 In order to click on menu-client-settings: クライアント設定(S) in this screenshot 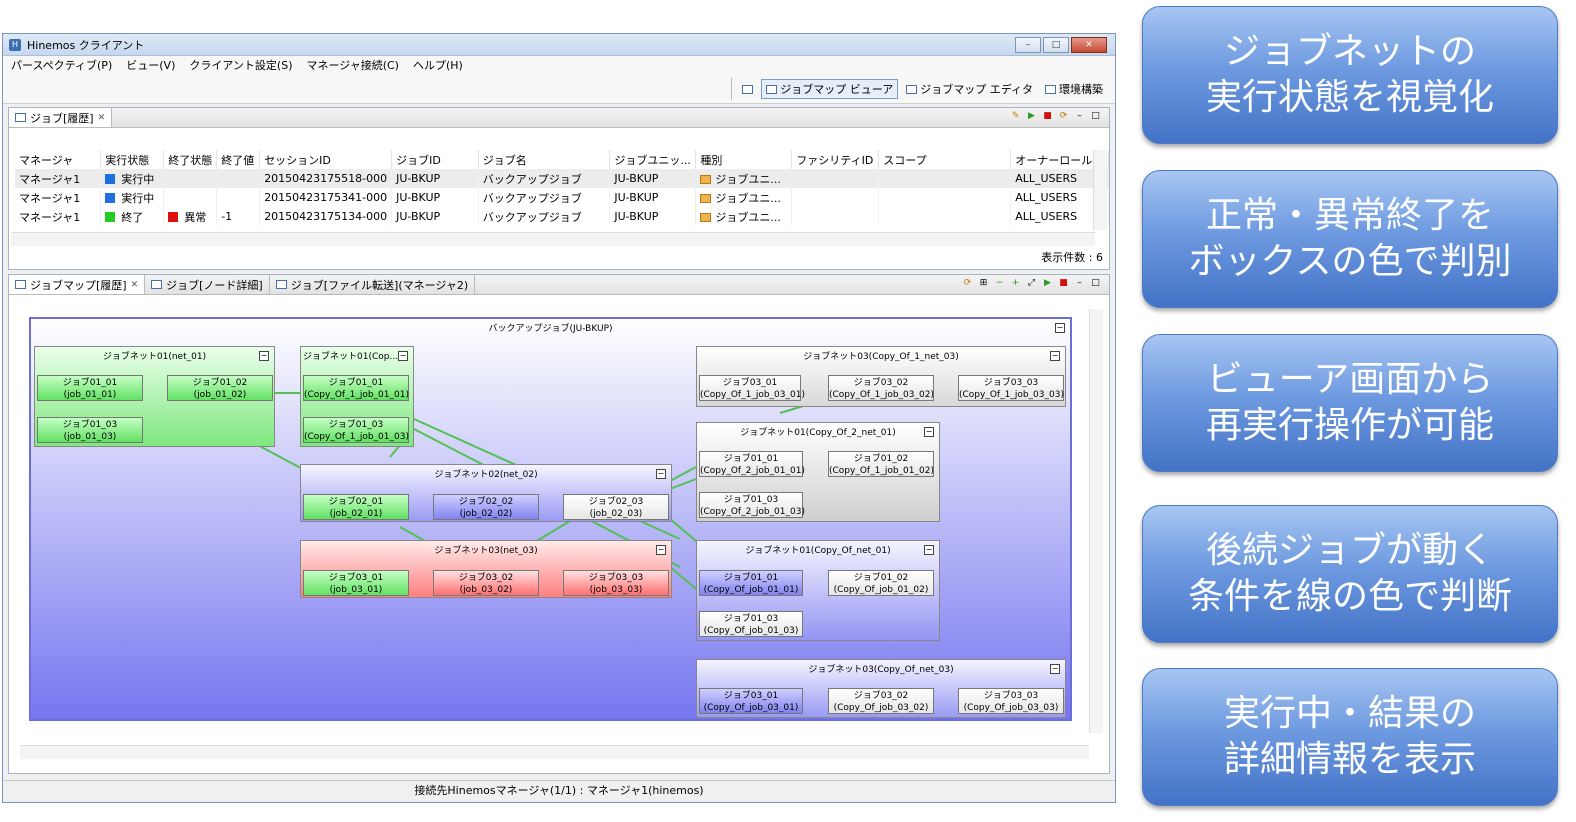, I will do `click(240, 65)`.